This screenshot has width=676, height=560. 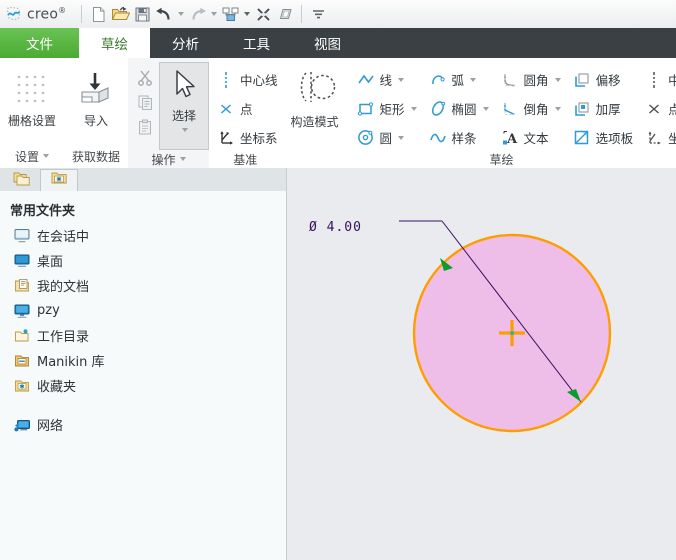 What do you see at coordinates (246, 79) in the screenshot?
I see `datum-centerline-item: 中心线` at bounding box center [246, 79].